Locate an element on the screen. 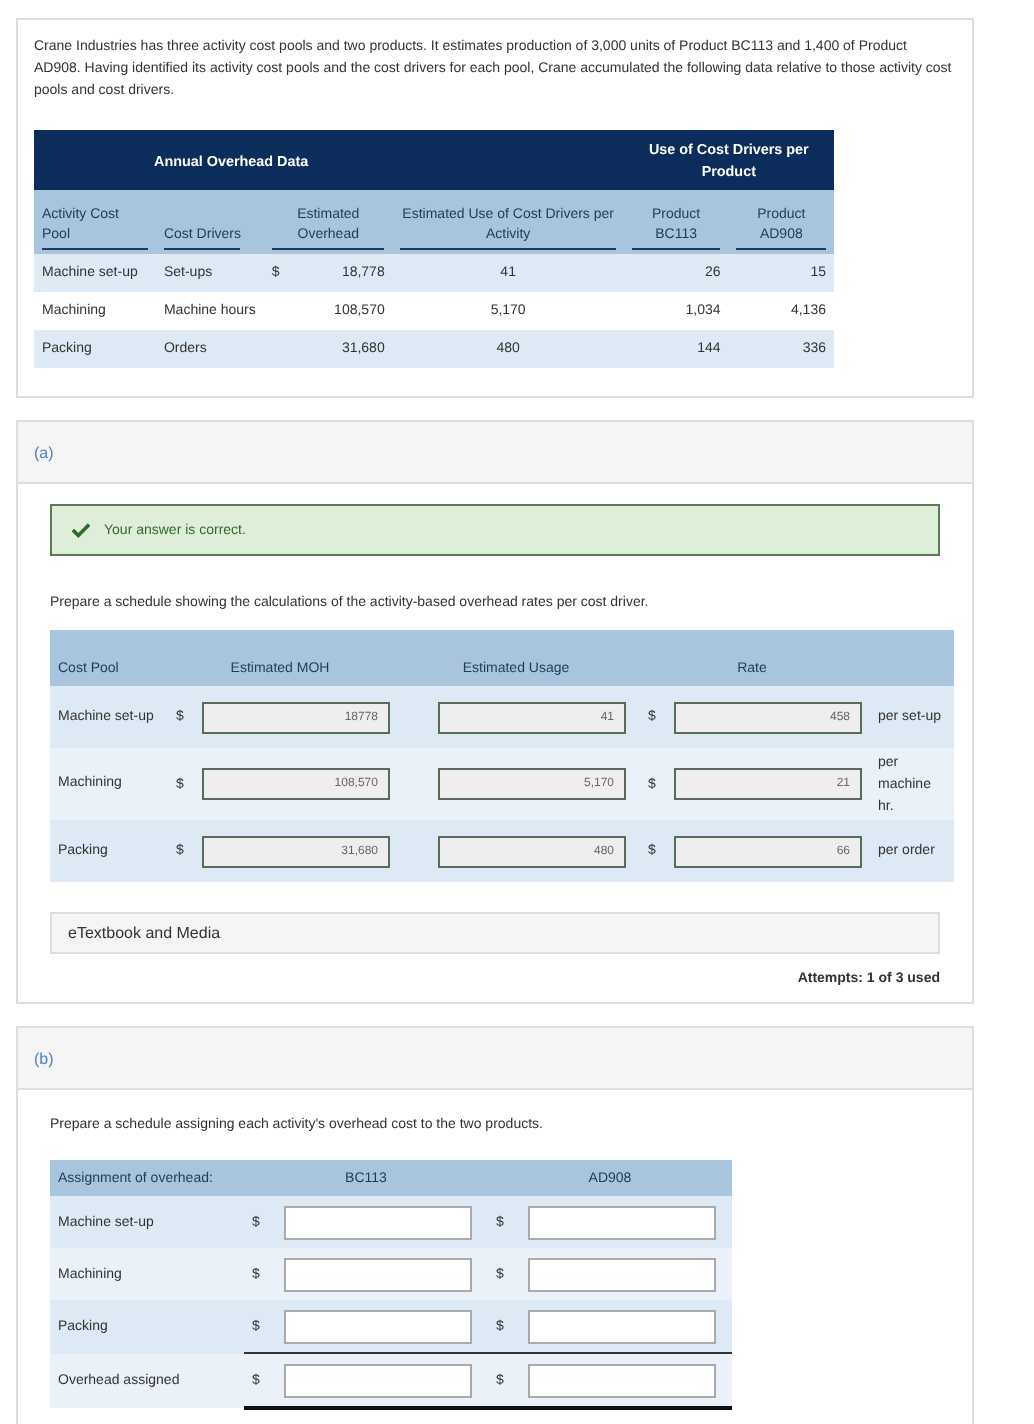  part-label: (b) is located at coordinates (44, 1058).